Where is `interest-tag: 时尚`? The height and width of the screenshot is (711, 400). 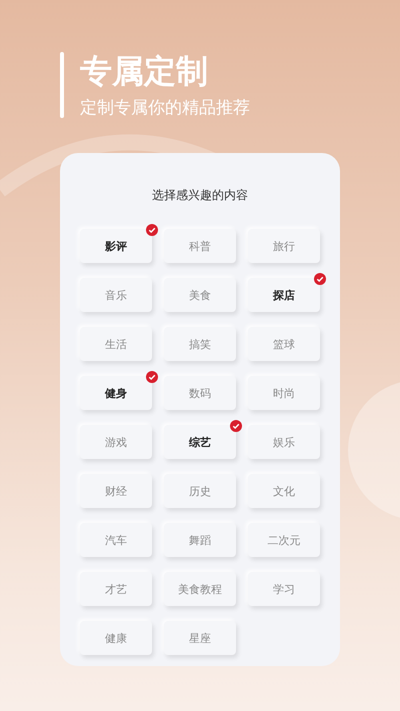
interest-tag: 时尚 is located at coordinates (284, 393).